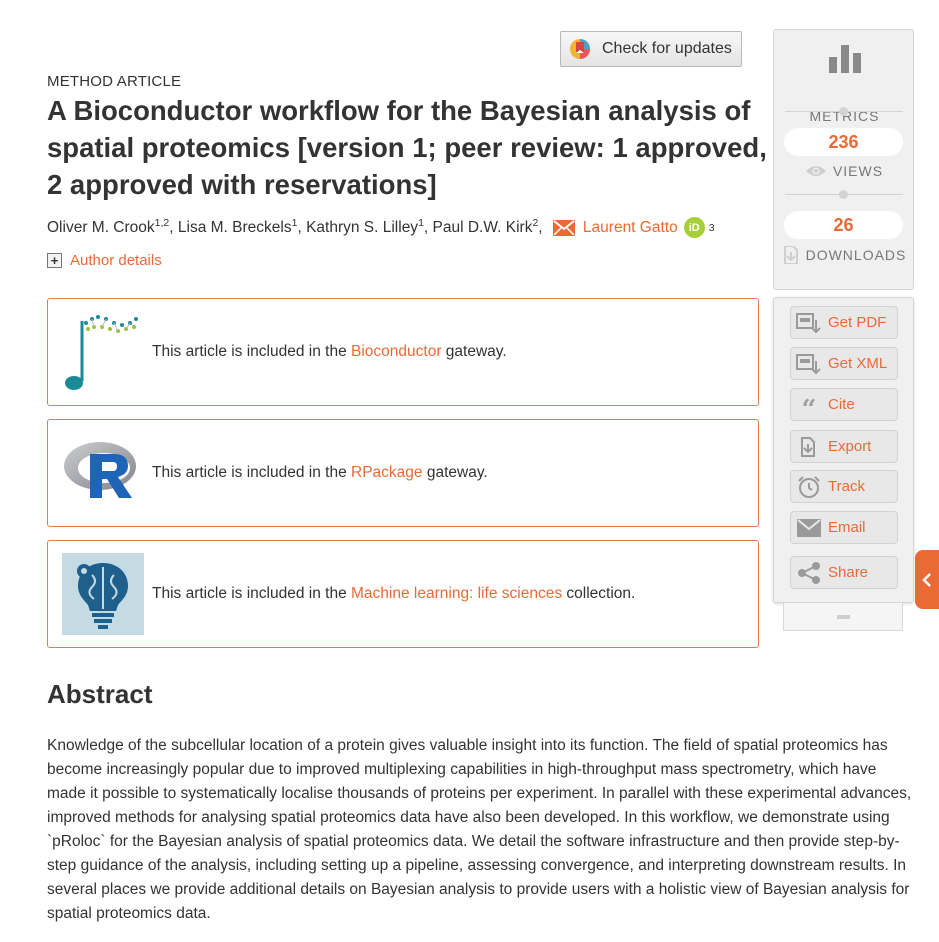  What do you see at coordinates (843, 225) in the screenshot?
I see `downloads-count: 26` at bounding box center [843, 225].